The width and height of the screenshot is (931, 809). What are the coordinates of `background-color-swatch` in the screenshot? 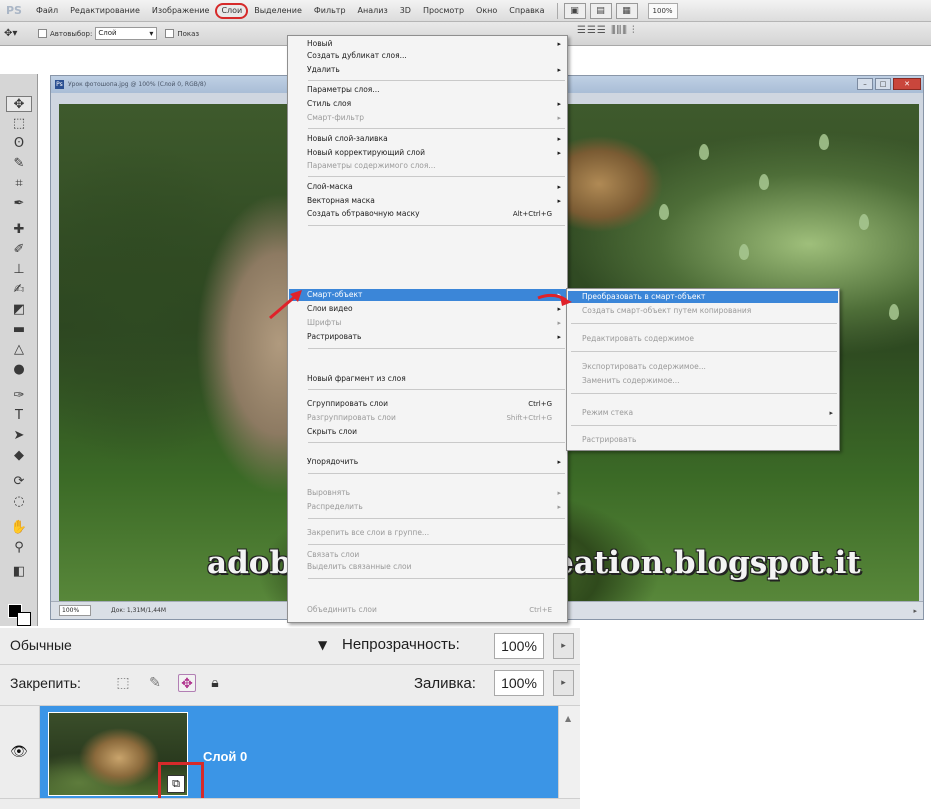 It's located at (24, 619).